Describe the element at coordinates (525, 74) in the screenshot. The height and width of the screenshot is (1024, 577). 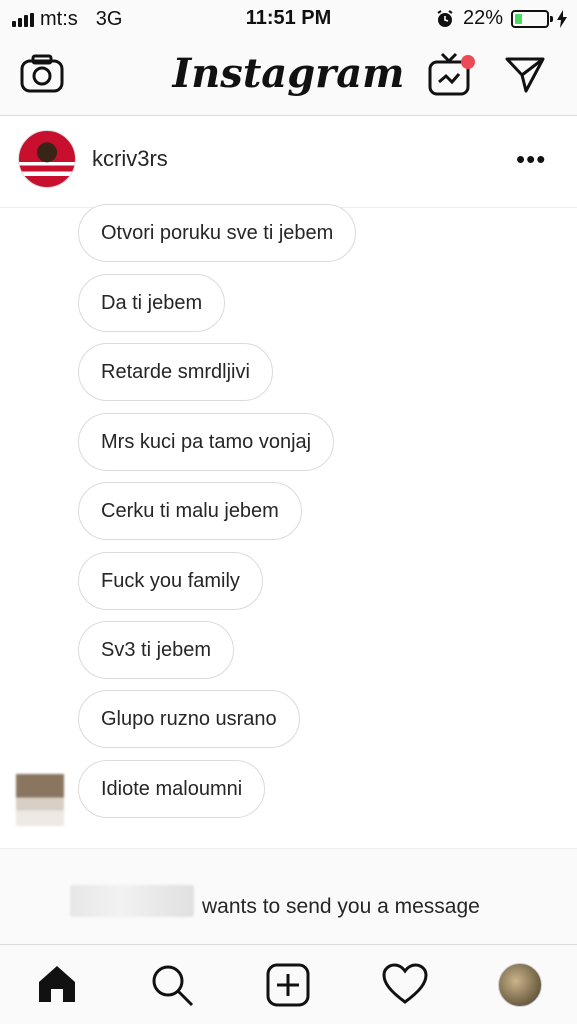
I see `direct-message-icon` at that location.